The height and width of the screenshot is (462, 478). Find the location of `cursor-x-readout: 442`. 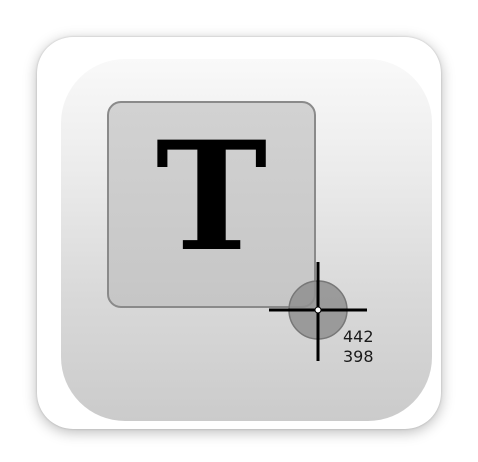

cursor-x-readout: 442 is located at coordinates (358, 336).